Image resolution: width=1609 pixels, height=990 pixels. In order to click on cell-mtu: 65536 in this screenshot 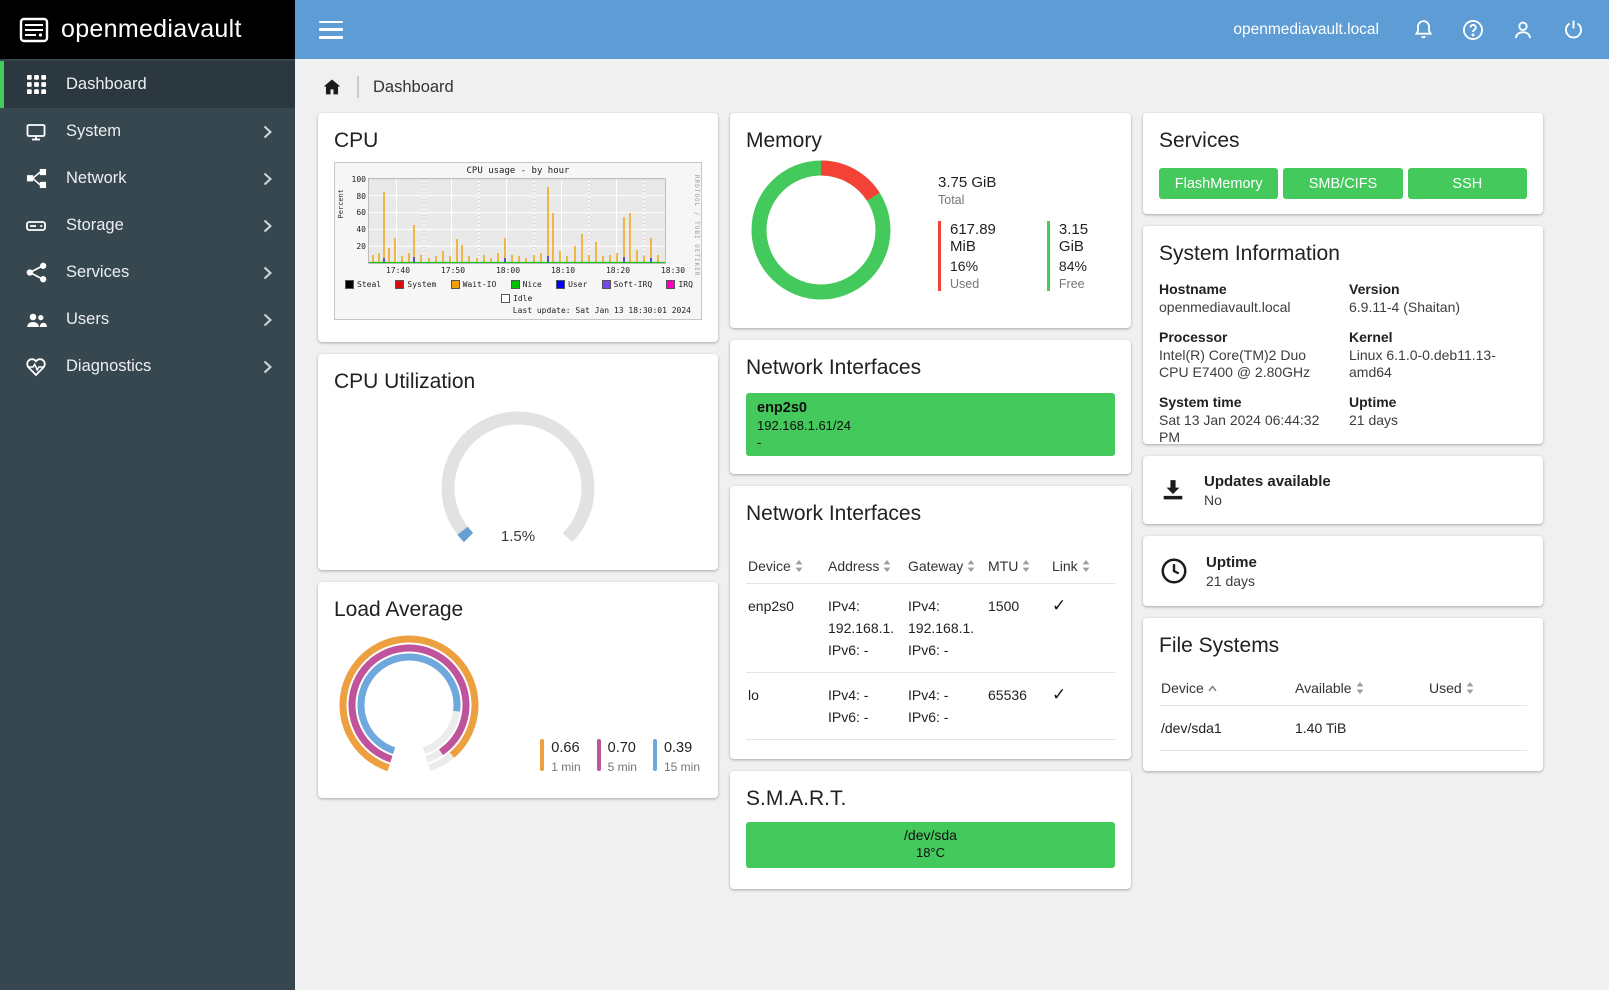, I will do `click(1007, 695)`.